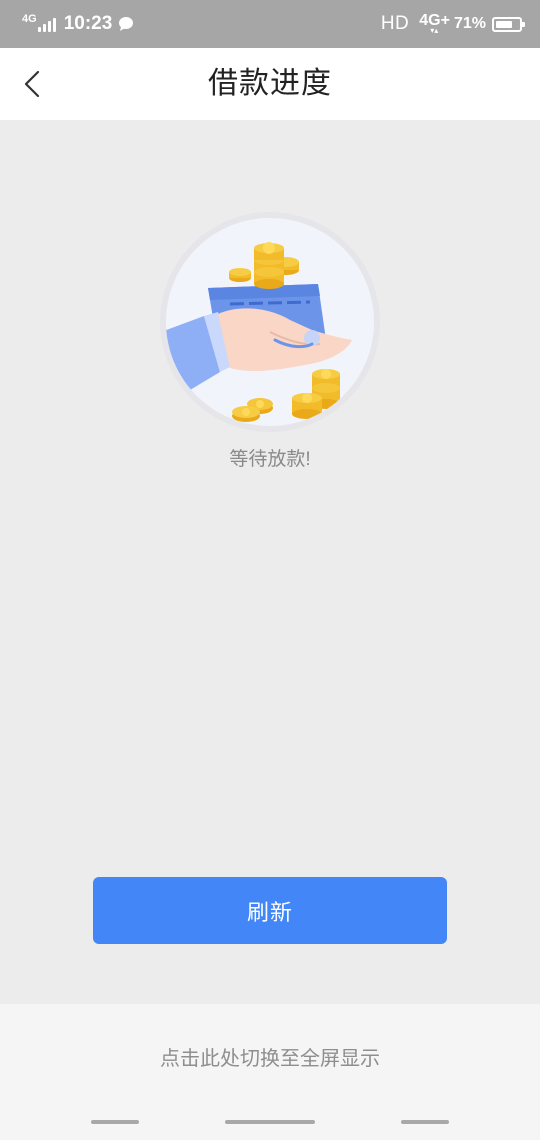  I want to click on app-header: 借款进度, so click(270, 84).